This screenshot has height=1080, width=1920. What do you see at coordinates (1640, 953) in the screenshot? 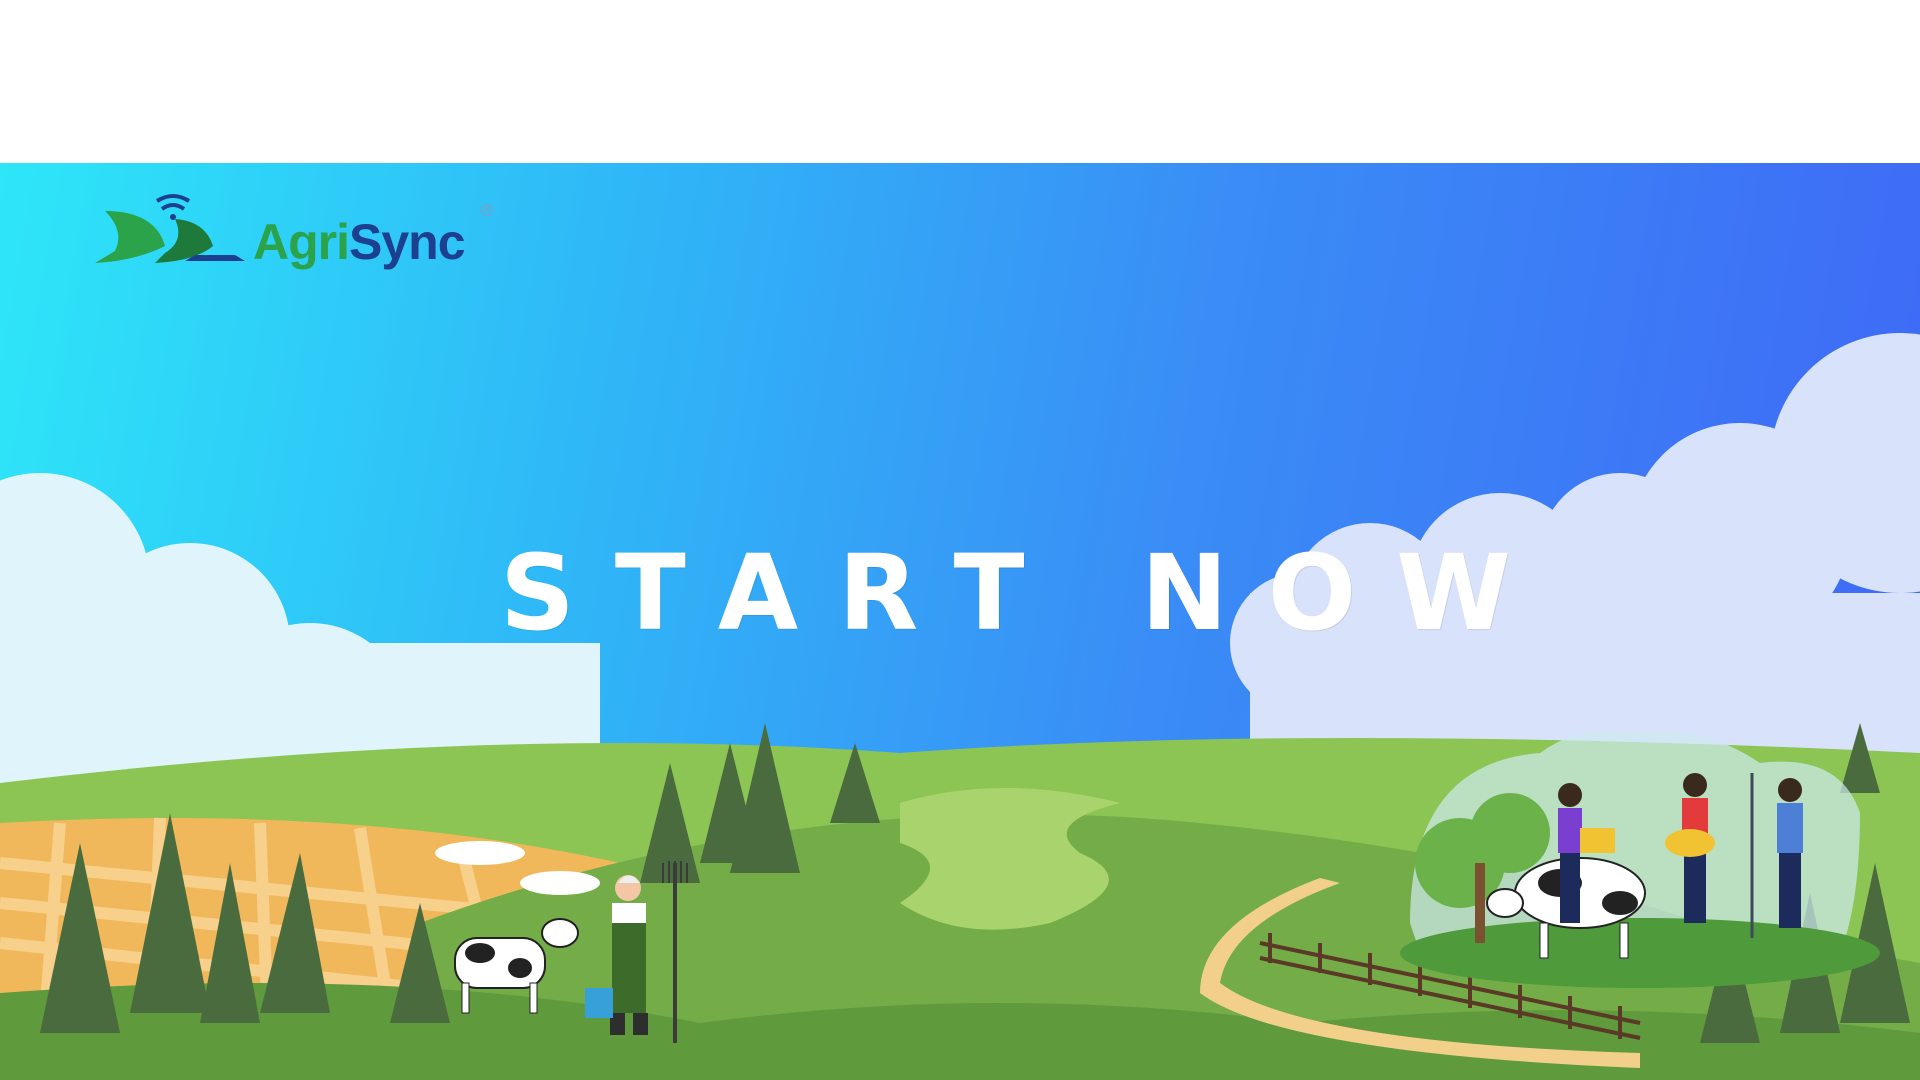
I see `dome-ground` at bounding box center [1640, 953].